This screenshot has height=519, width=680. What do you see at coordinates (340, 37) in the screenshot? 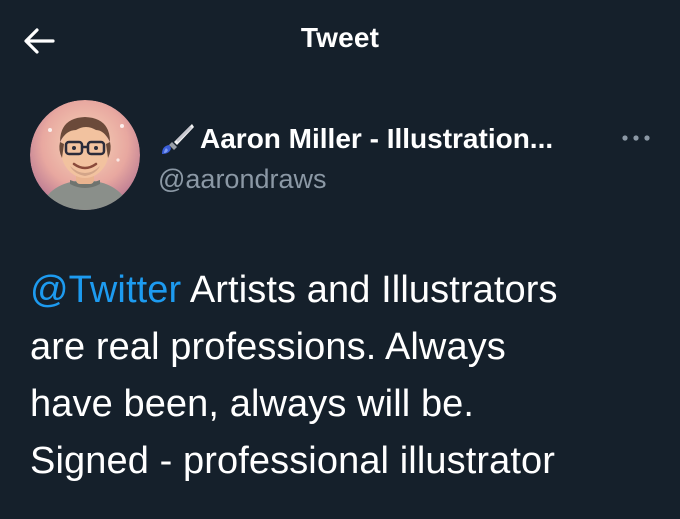
I see `page-title: Tweet` at bounding box center [340, 37].